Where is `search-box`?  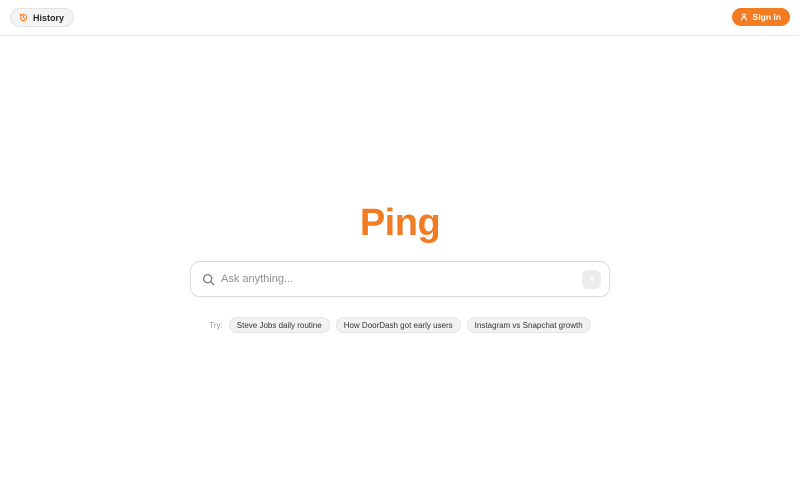 search-box is located at coordinates (400, 279).